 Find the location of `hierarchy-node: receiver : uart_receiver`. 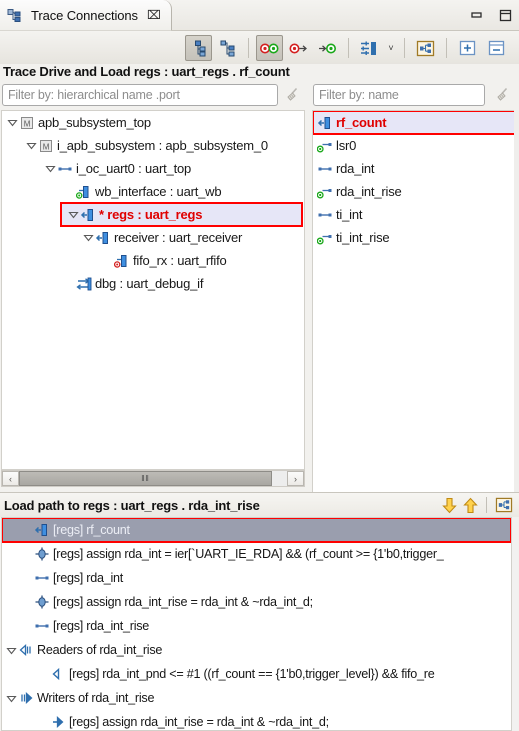

hierarchy-node: receiver : uart_receiver is located at coordinates (153, 237).